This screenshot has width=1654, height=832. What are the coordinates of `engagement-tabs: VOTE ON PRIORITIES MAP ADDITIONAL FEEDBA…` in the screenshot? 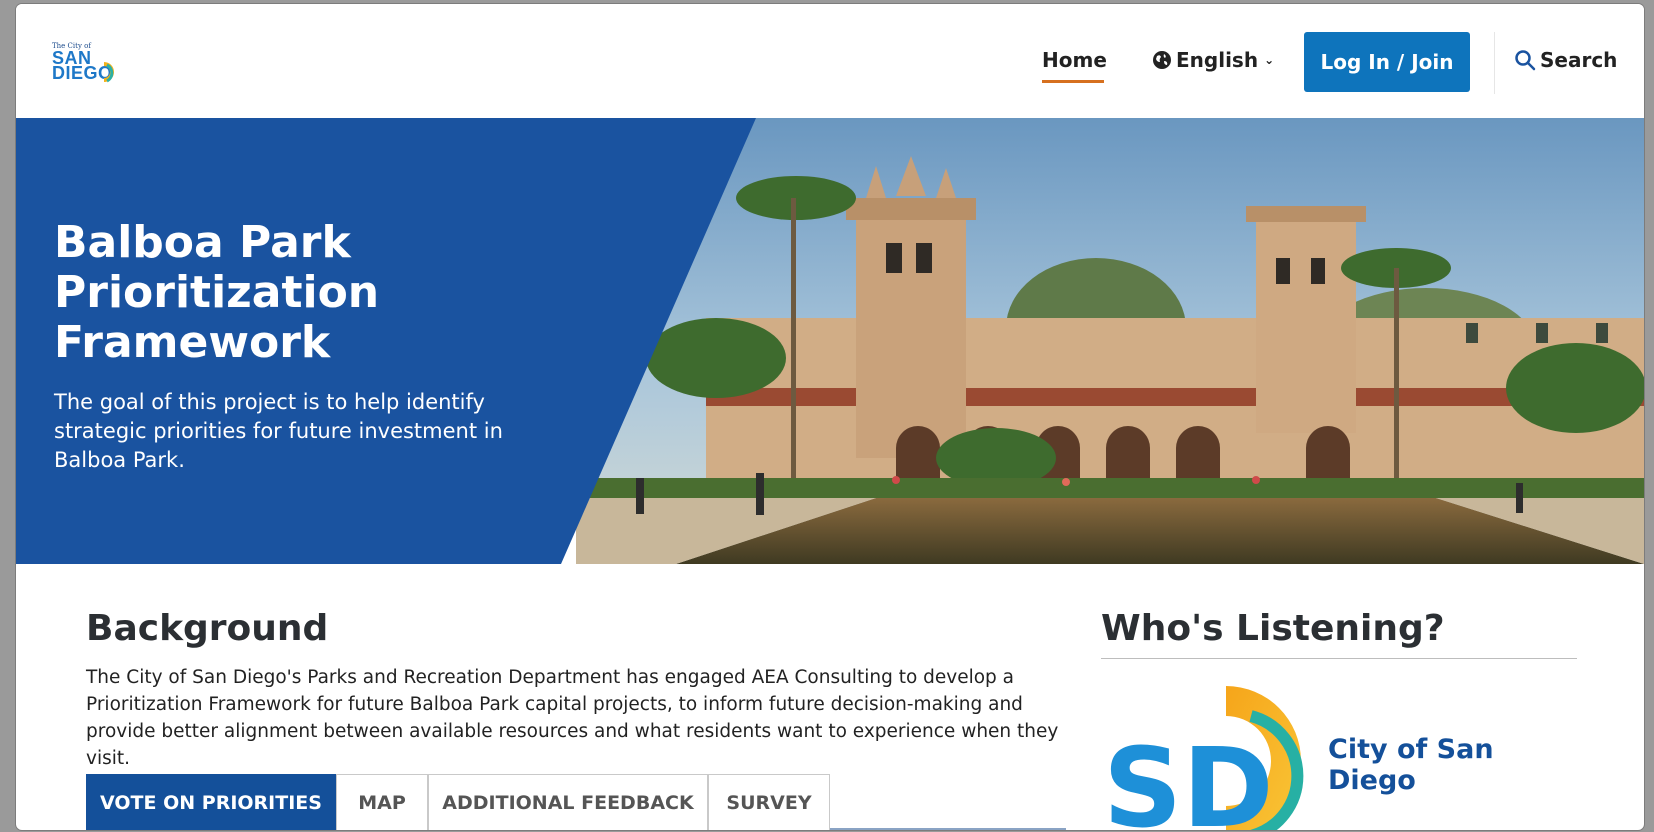 It's located at (576, 802).